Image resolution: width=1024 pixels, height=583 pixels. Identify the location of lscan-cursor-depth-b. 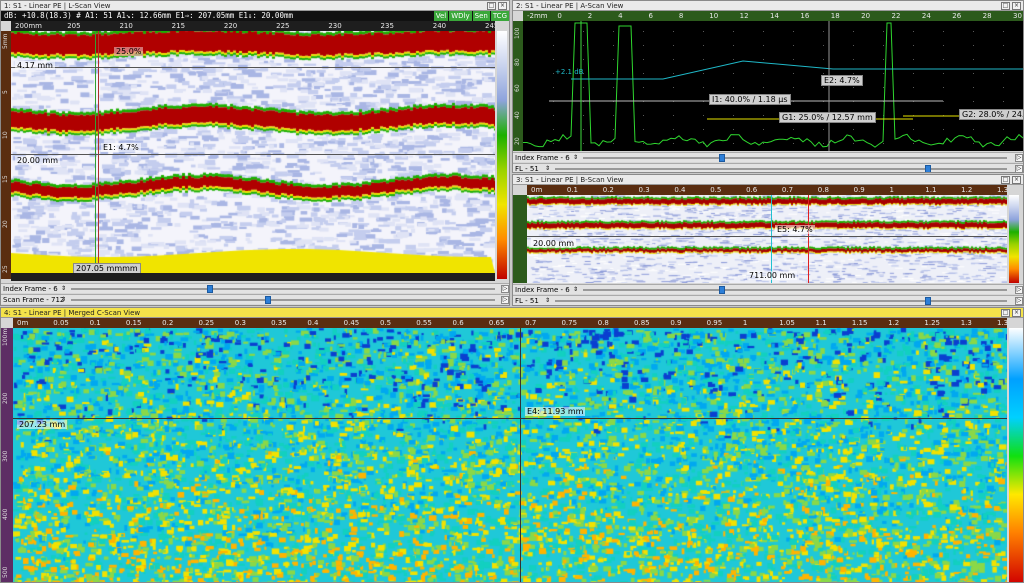
(253, 154).